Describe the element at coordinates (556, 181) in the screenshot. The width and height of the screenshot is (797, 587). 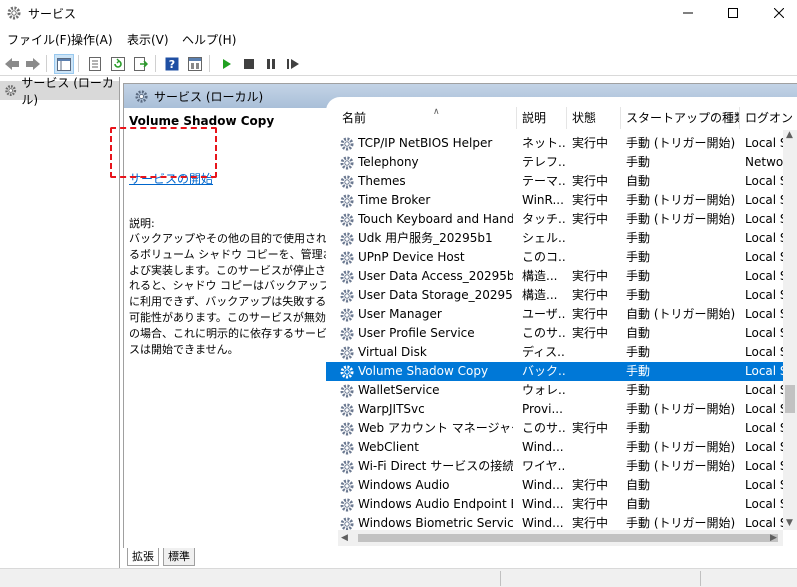
I see `table-row: Themes テーマ... 実行中 自動 Local S` at that location.